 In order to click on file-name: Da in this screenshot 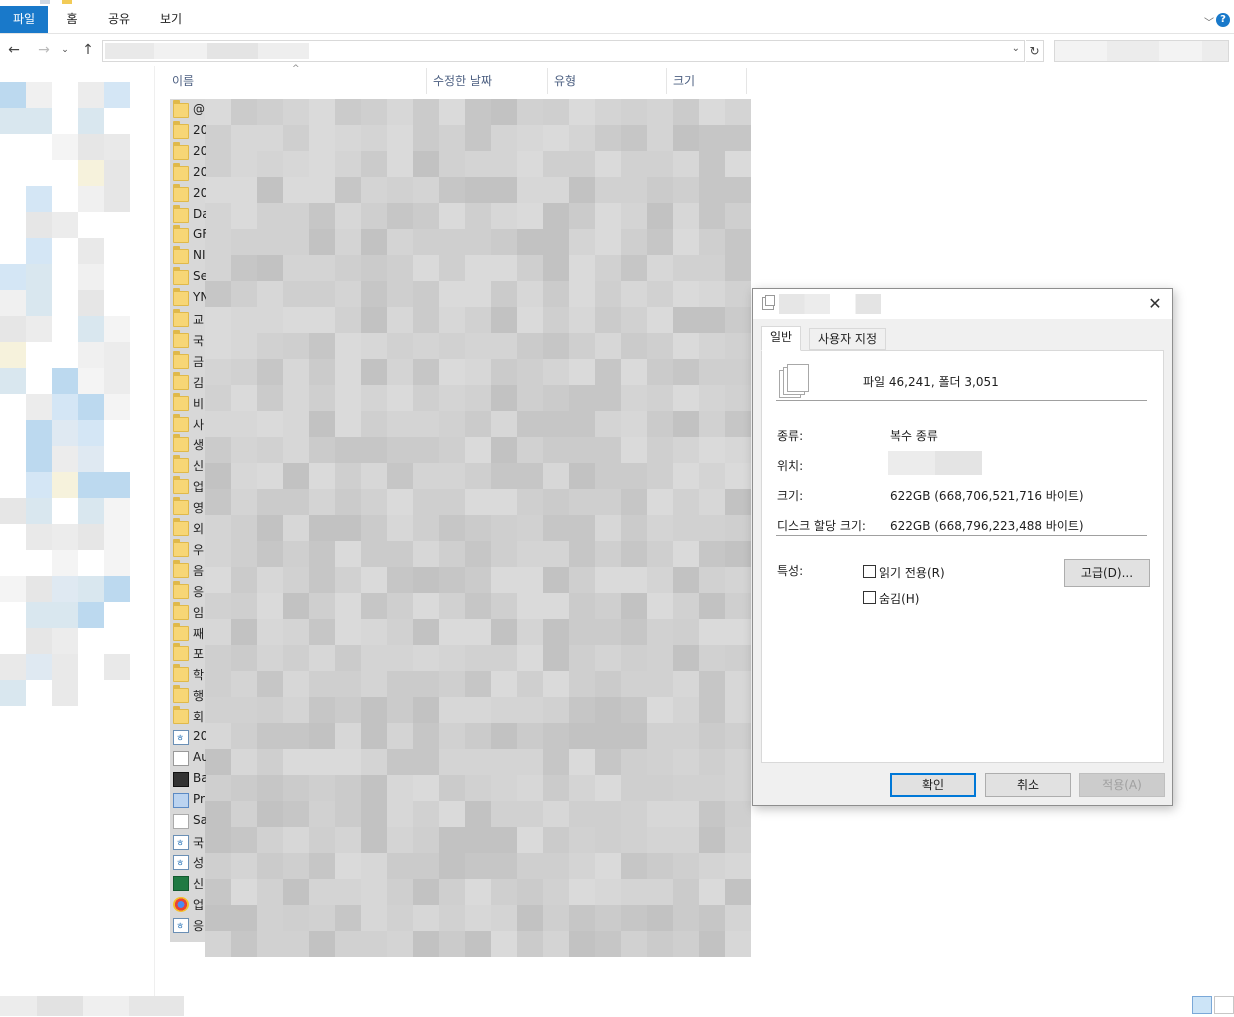, I will do `click(199, 213)`.